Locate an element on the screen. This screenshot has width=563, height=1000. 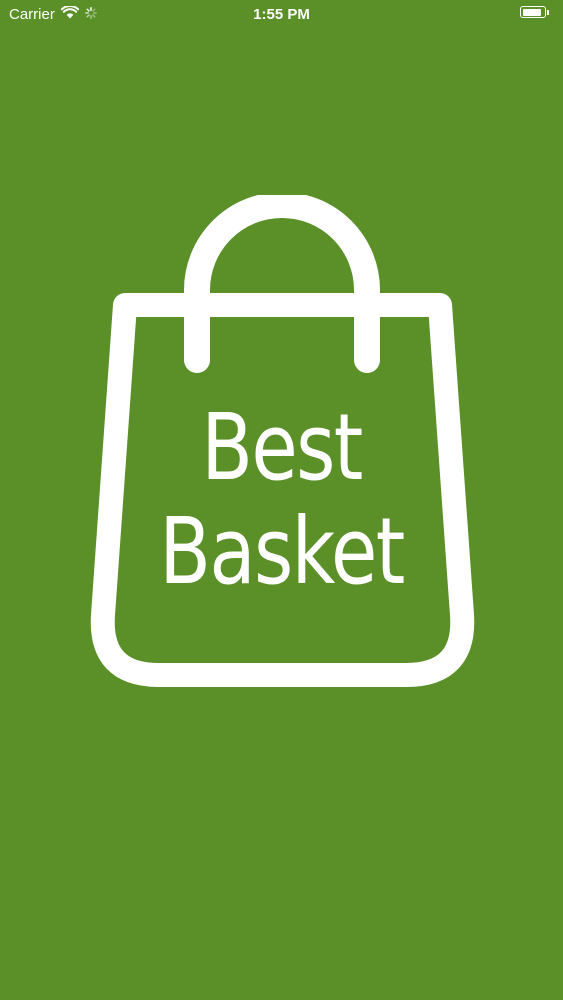
brand-name-line-1: Best is located at coordinates (282, 447).